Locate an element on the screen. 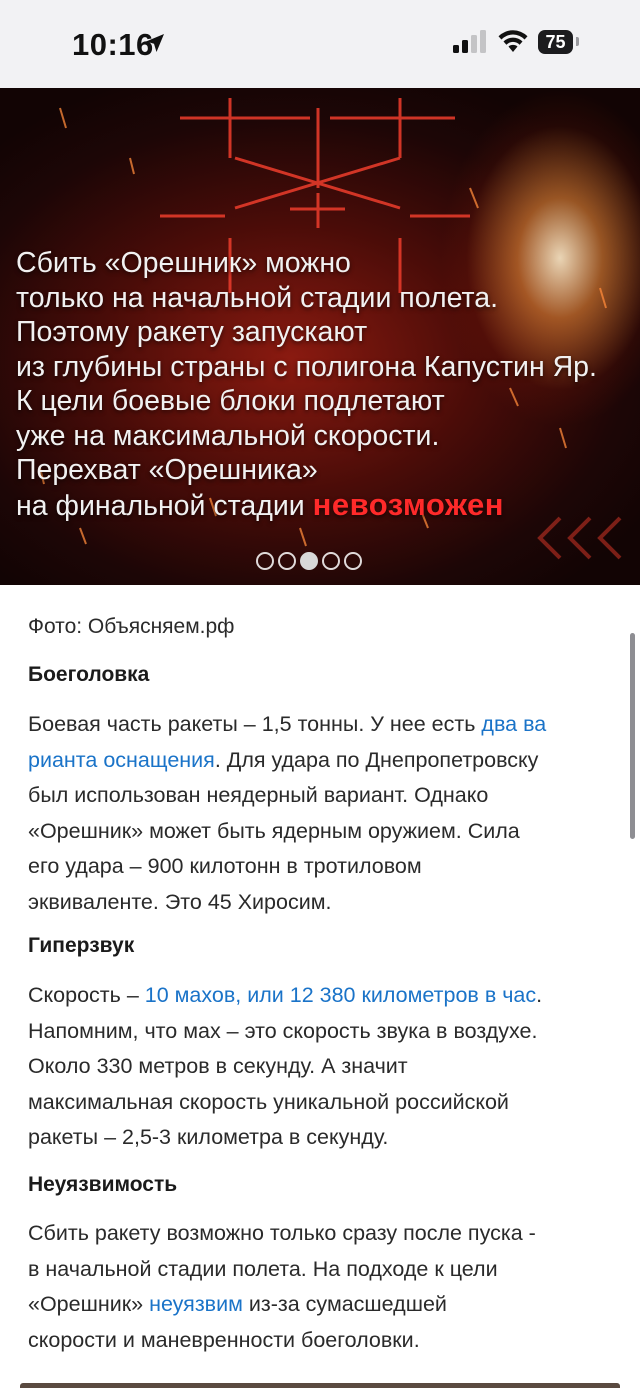 The image size is (640, 1388). paragraph-text: «Орешник» is located at coordinates (89, 1304).